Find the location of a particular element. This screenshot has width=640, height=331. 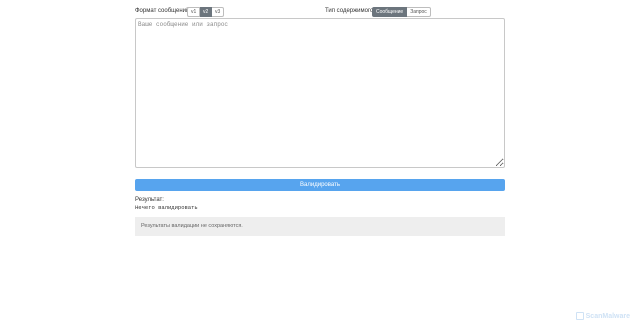

results-not-saved-note: Результаты валидации не сохраняются. is located at coordinates (320, 226).